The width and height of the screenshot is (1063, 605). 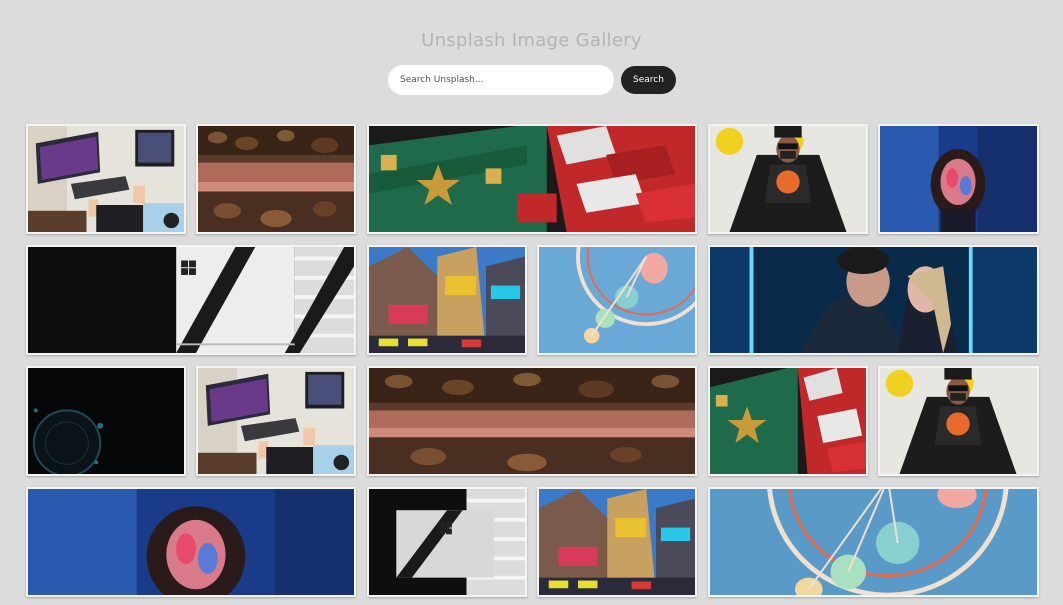 What do you see at coordinates (501, 80) in the screenshot?
I see `search-input` at bounding box center [501, 80].